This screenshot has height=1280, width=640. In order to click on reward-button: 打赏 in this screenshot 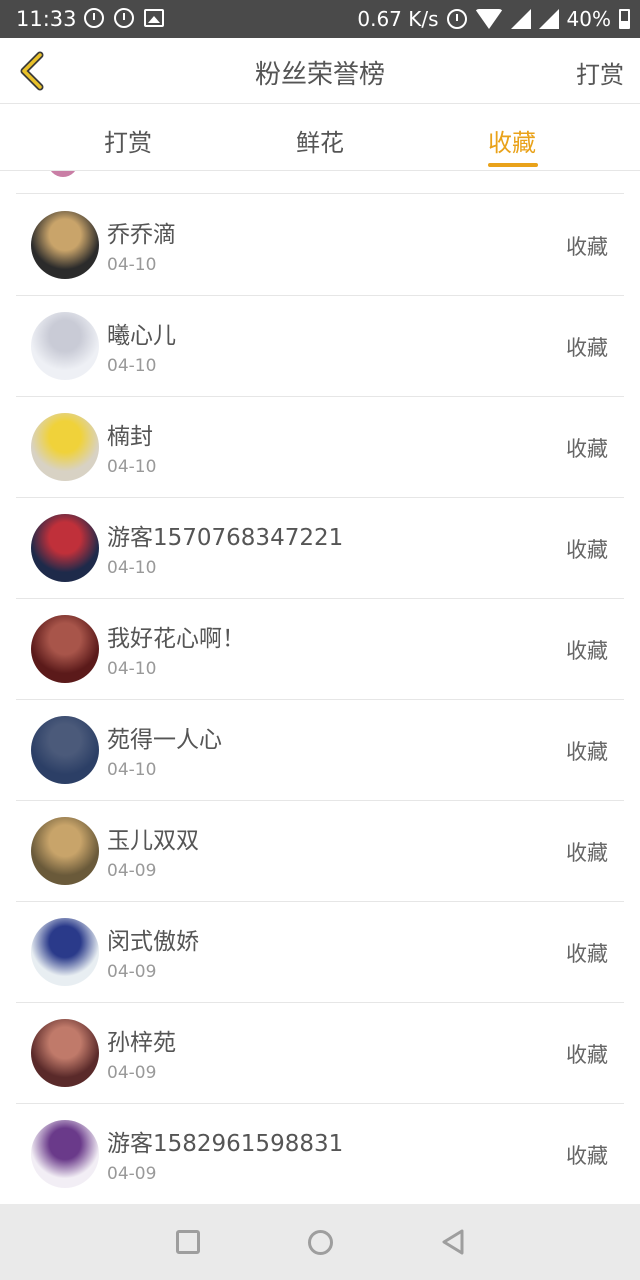, I will do `click(600, 72)`.